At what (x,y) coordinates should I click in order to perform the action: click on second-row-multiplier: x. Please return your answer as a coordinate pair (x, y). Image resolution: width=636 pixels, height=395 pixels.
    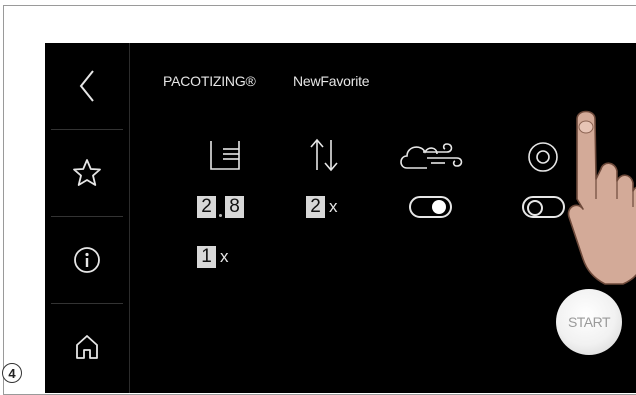
    Looking at the image, I should click on (224, 256).